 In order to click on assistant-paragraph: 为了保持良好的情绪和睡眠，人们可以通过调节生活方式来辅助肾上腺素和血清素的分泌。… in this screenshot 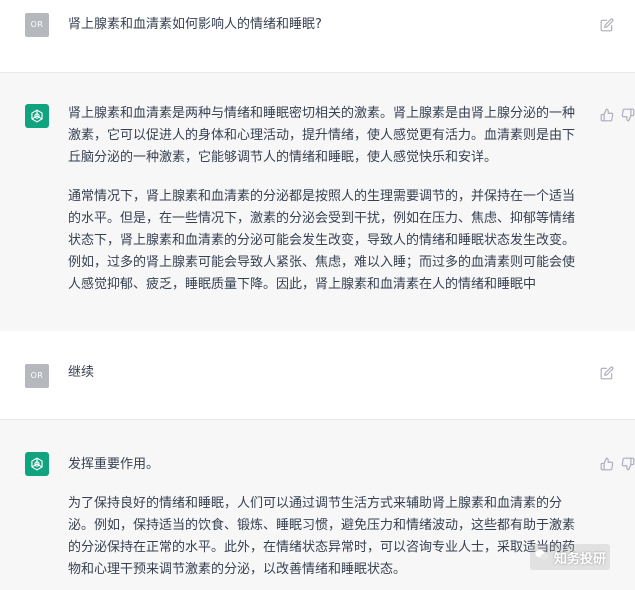, I will do `click(322, 536)`.